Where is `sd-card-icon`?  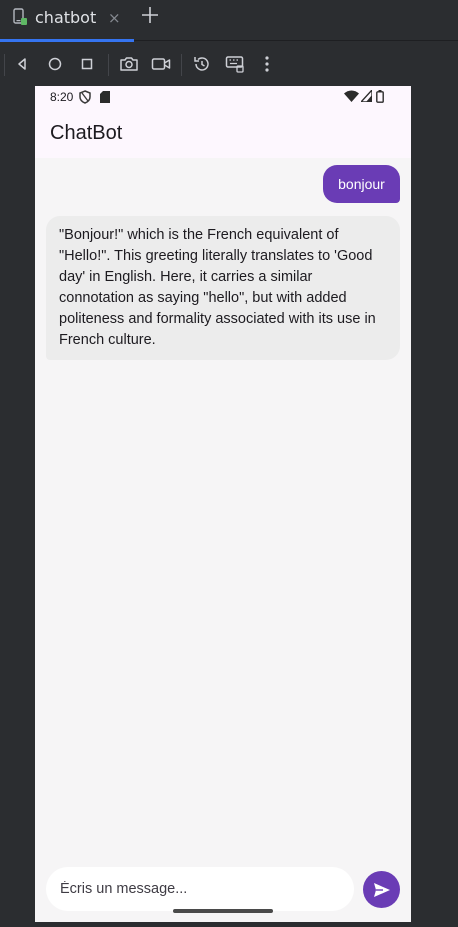
sd-card-icon is located at coordinates (105, 97).